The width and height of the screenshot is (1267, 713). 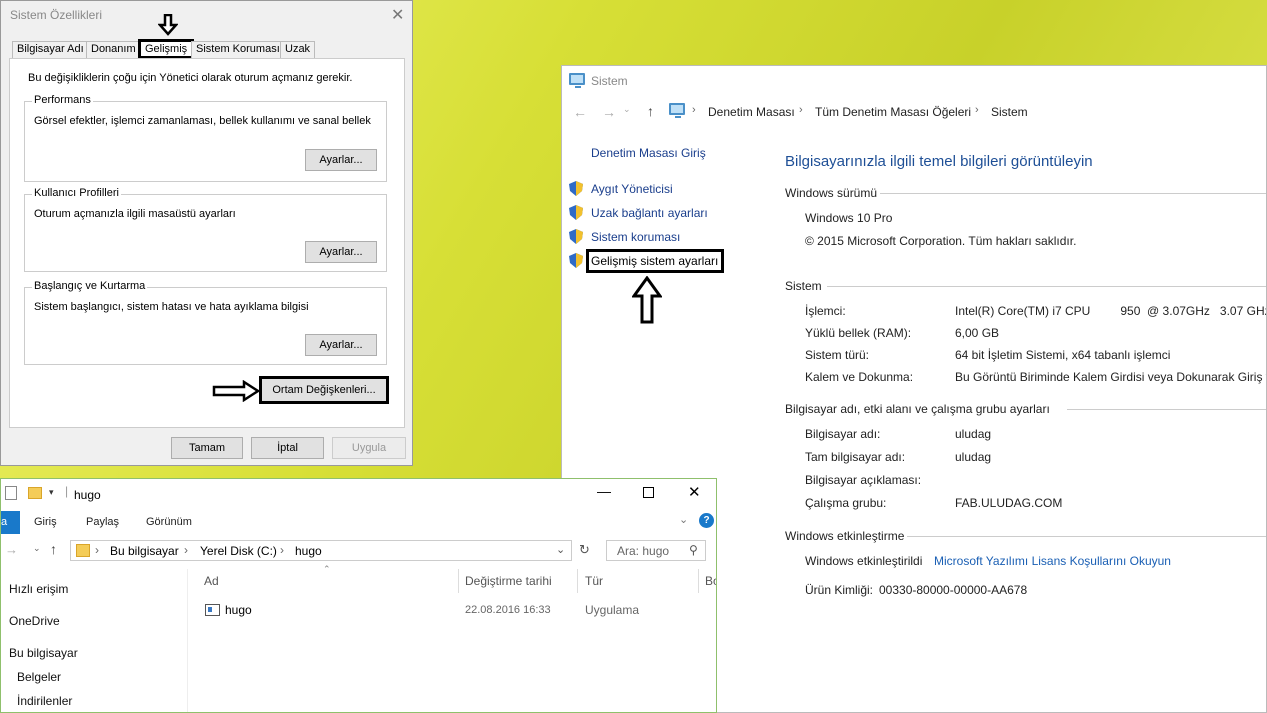 I want to click on tab-home: Giriş, so click(x=45, y=522).